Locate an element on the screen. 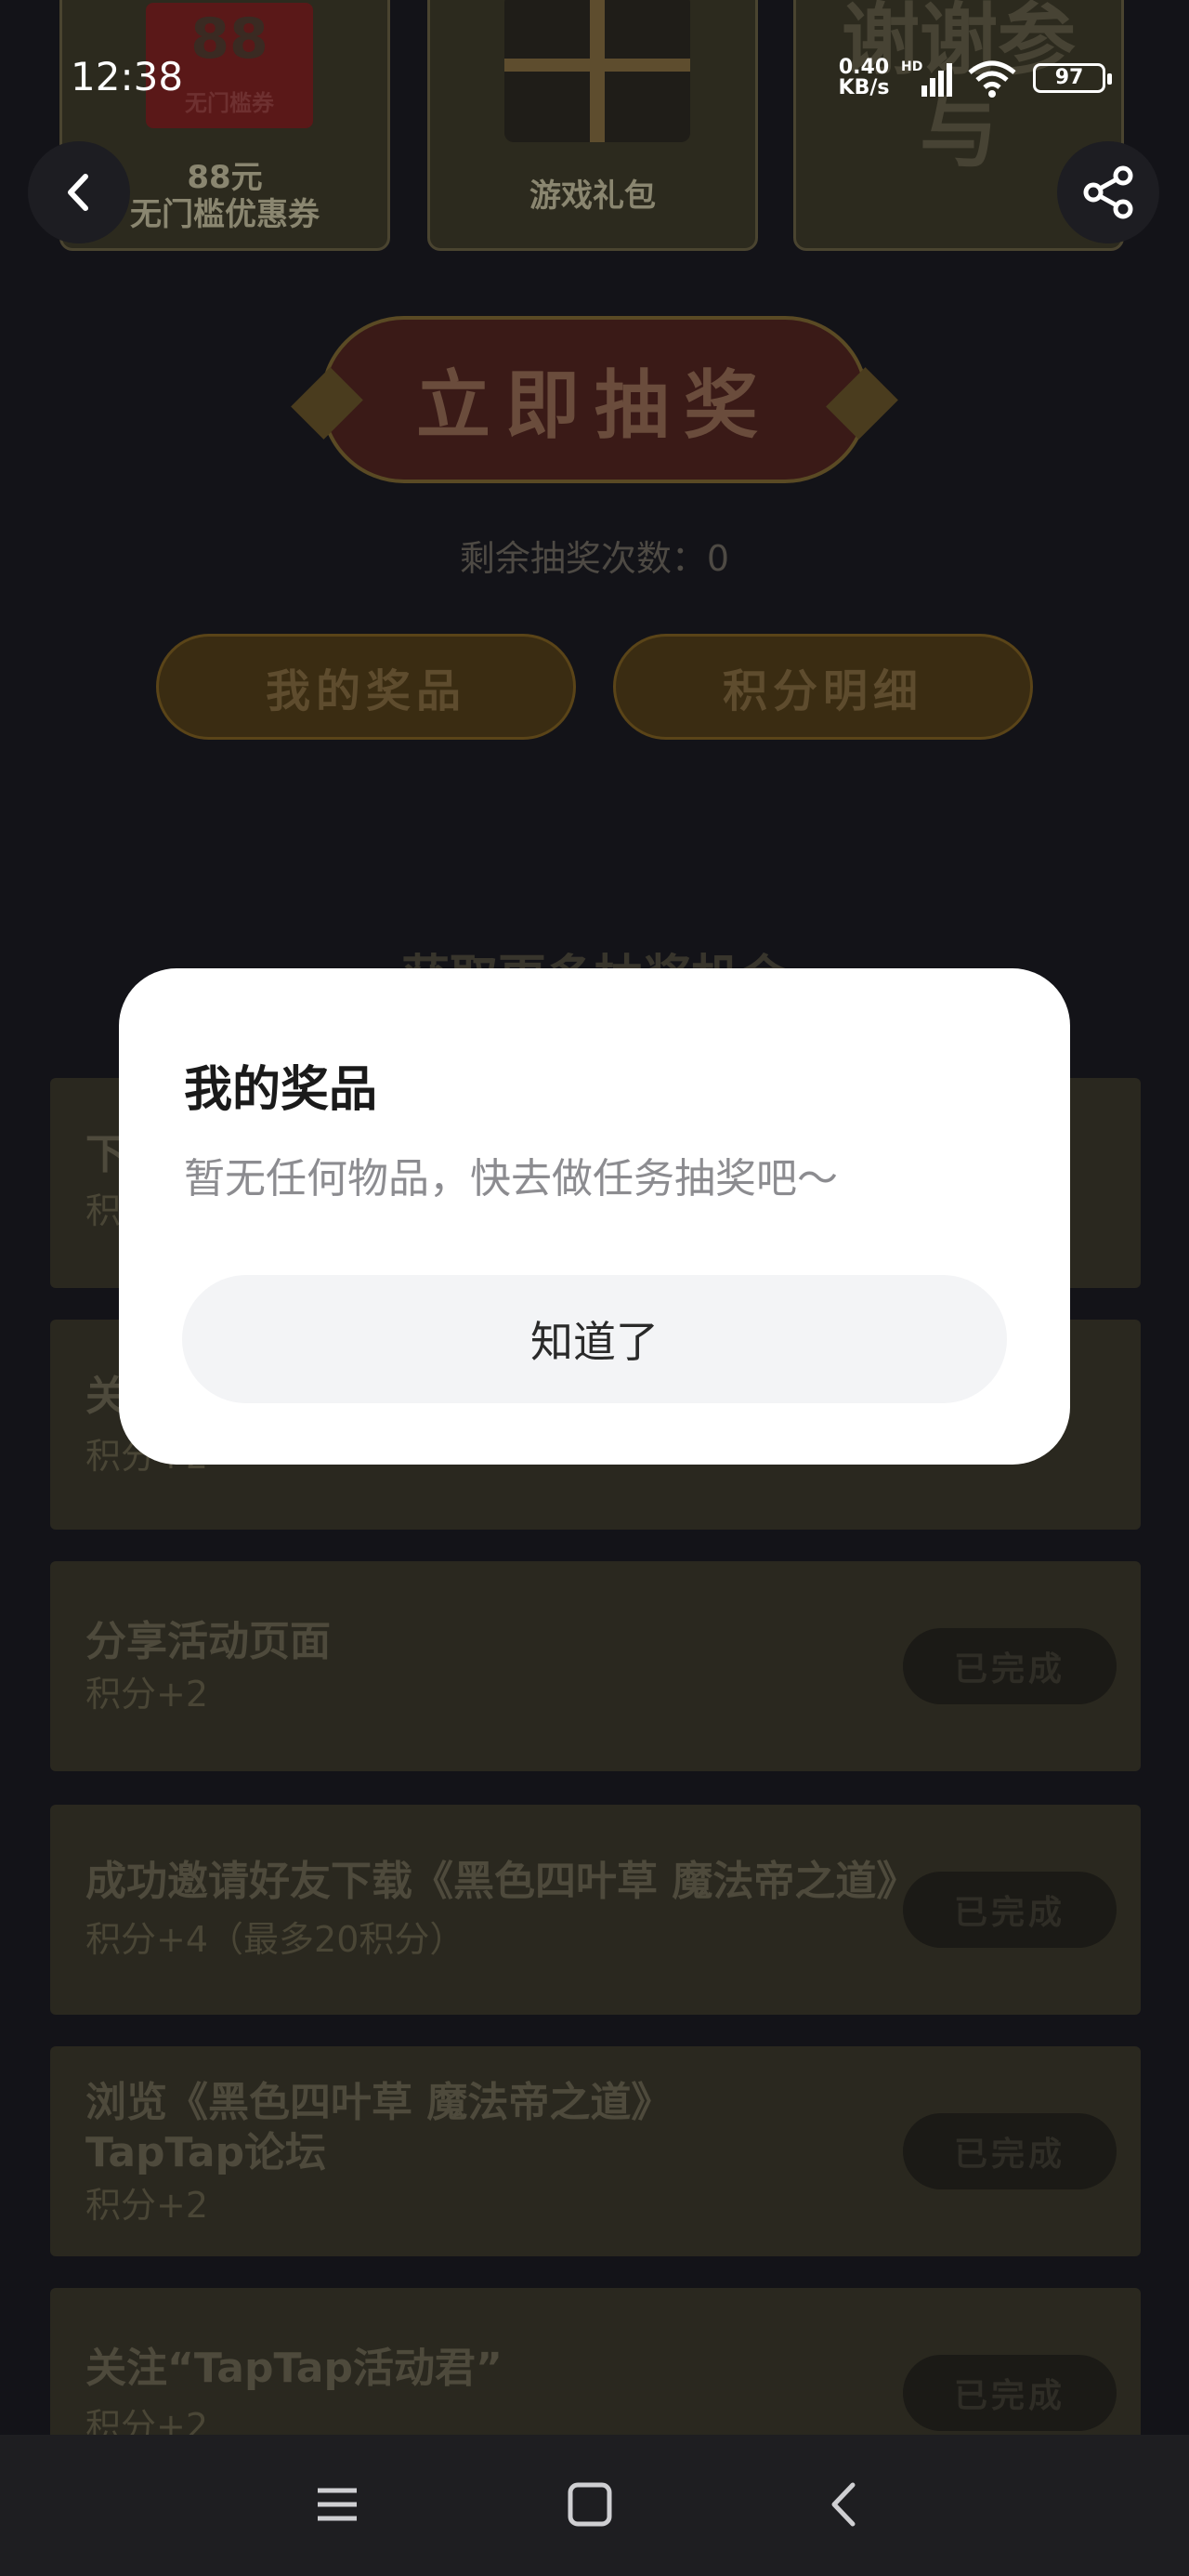 This screenshot has width=1189, height=2576. nav-back-button is located at coordinates (844, 2504).